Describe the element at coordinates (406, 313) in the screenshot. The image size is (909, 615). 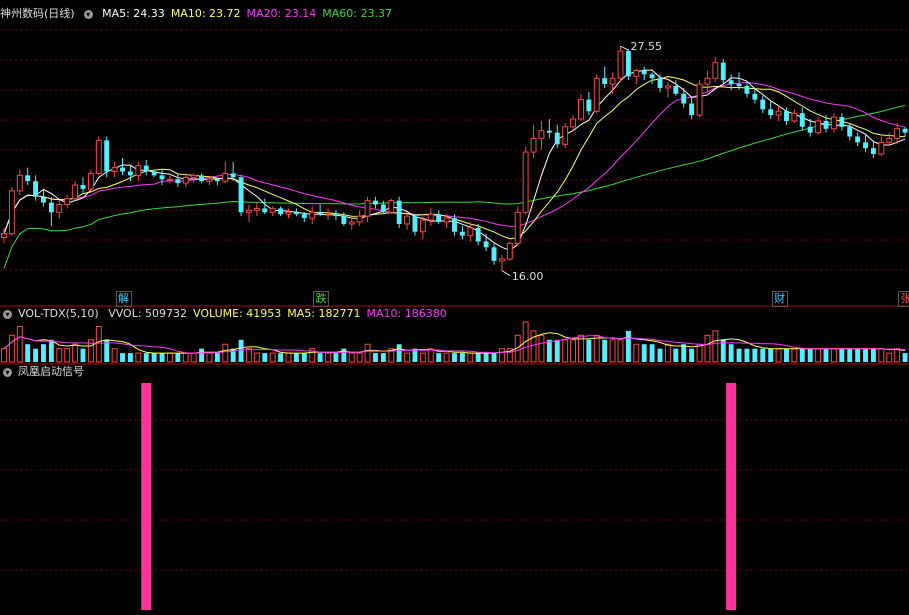
I see `volume-indicator-3: MA10: 186380` at that location.